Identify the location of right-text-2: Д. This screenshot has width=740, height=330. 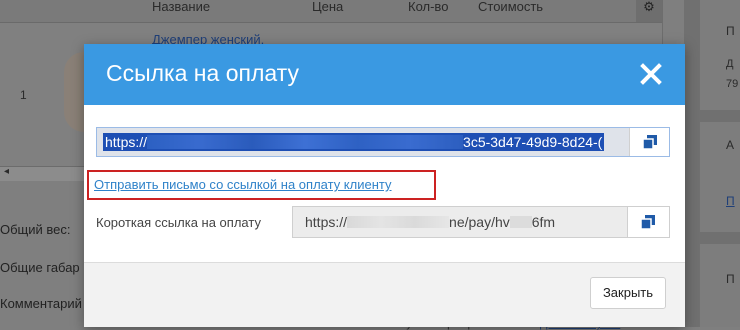
(730, 64).